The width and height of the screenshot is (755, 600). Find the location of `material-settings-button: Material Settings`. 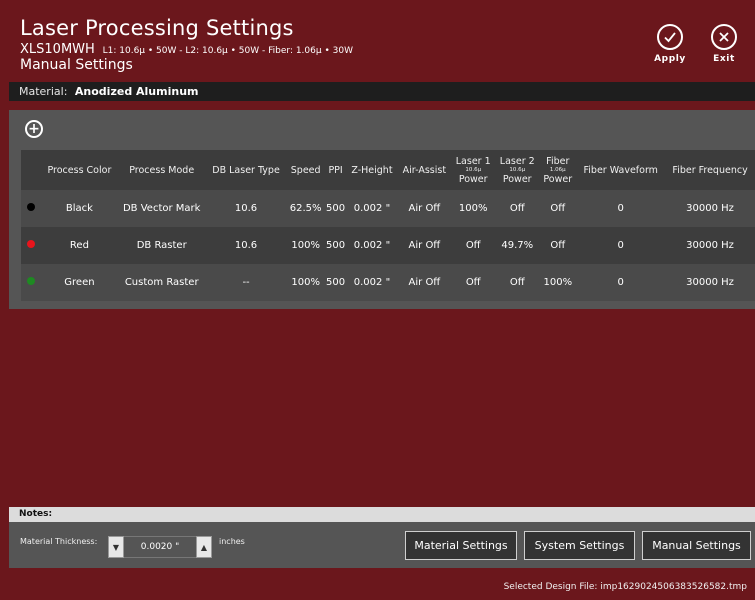

material-settings-button: Material Settings is located at coordinates (461, 545).